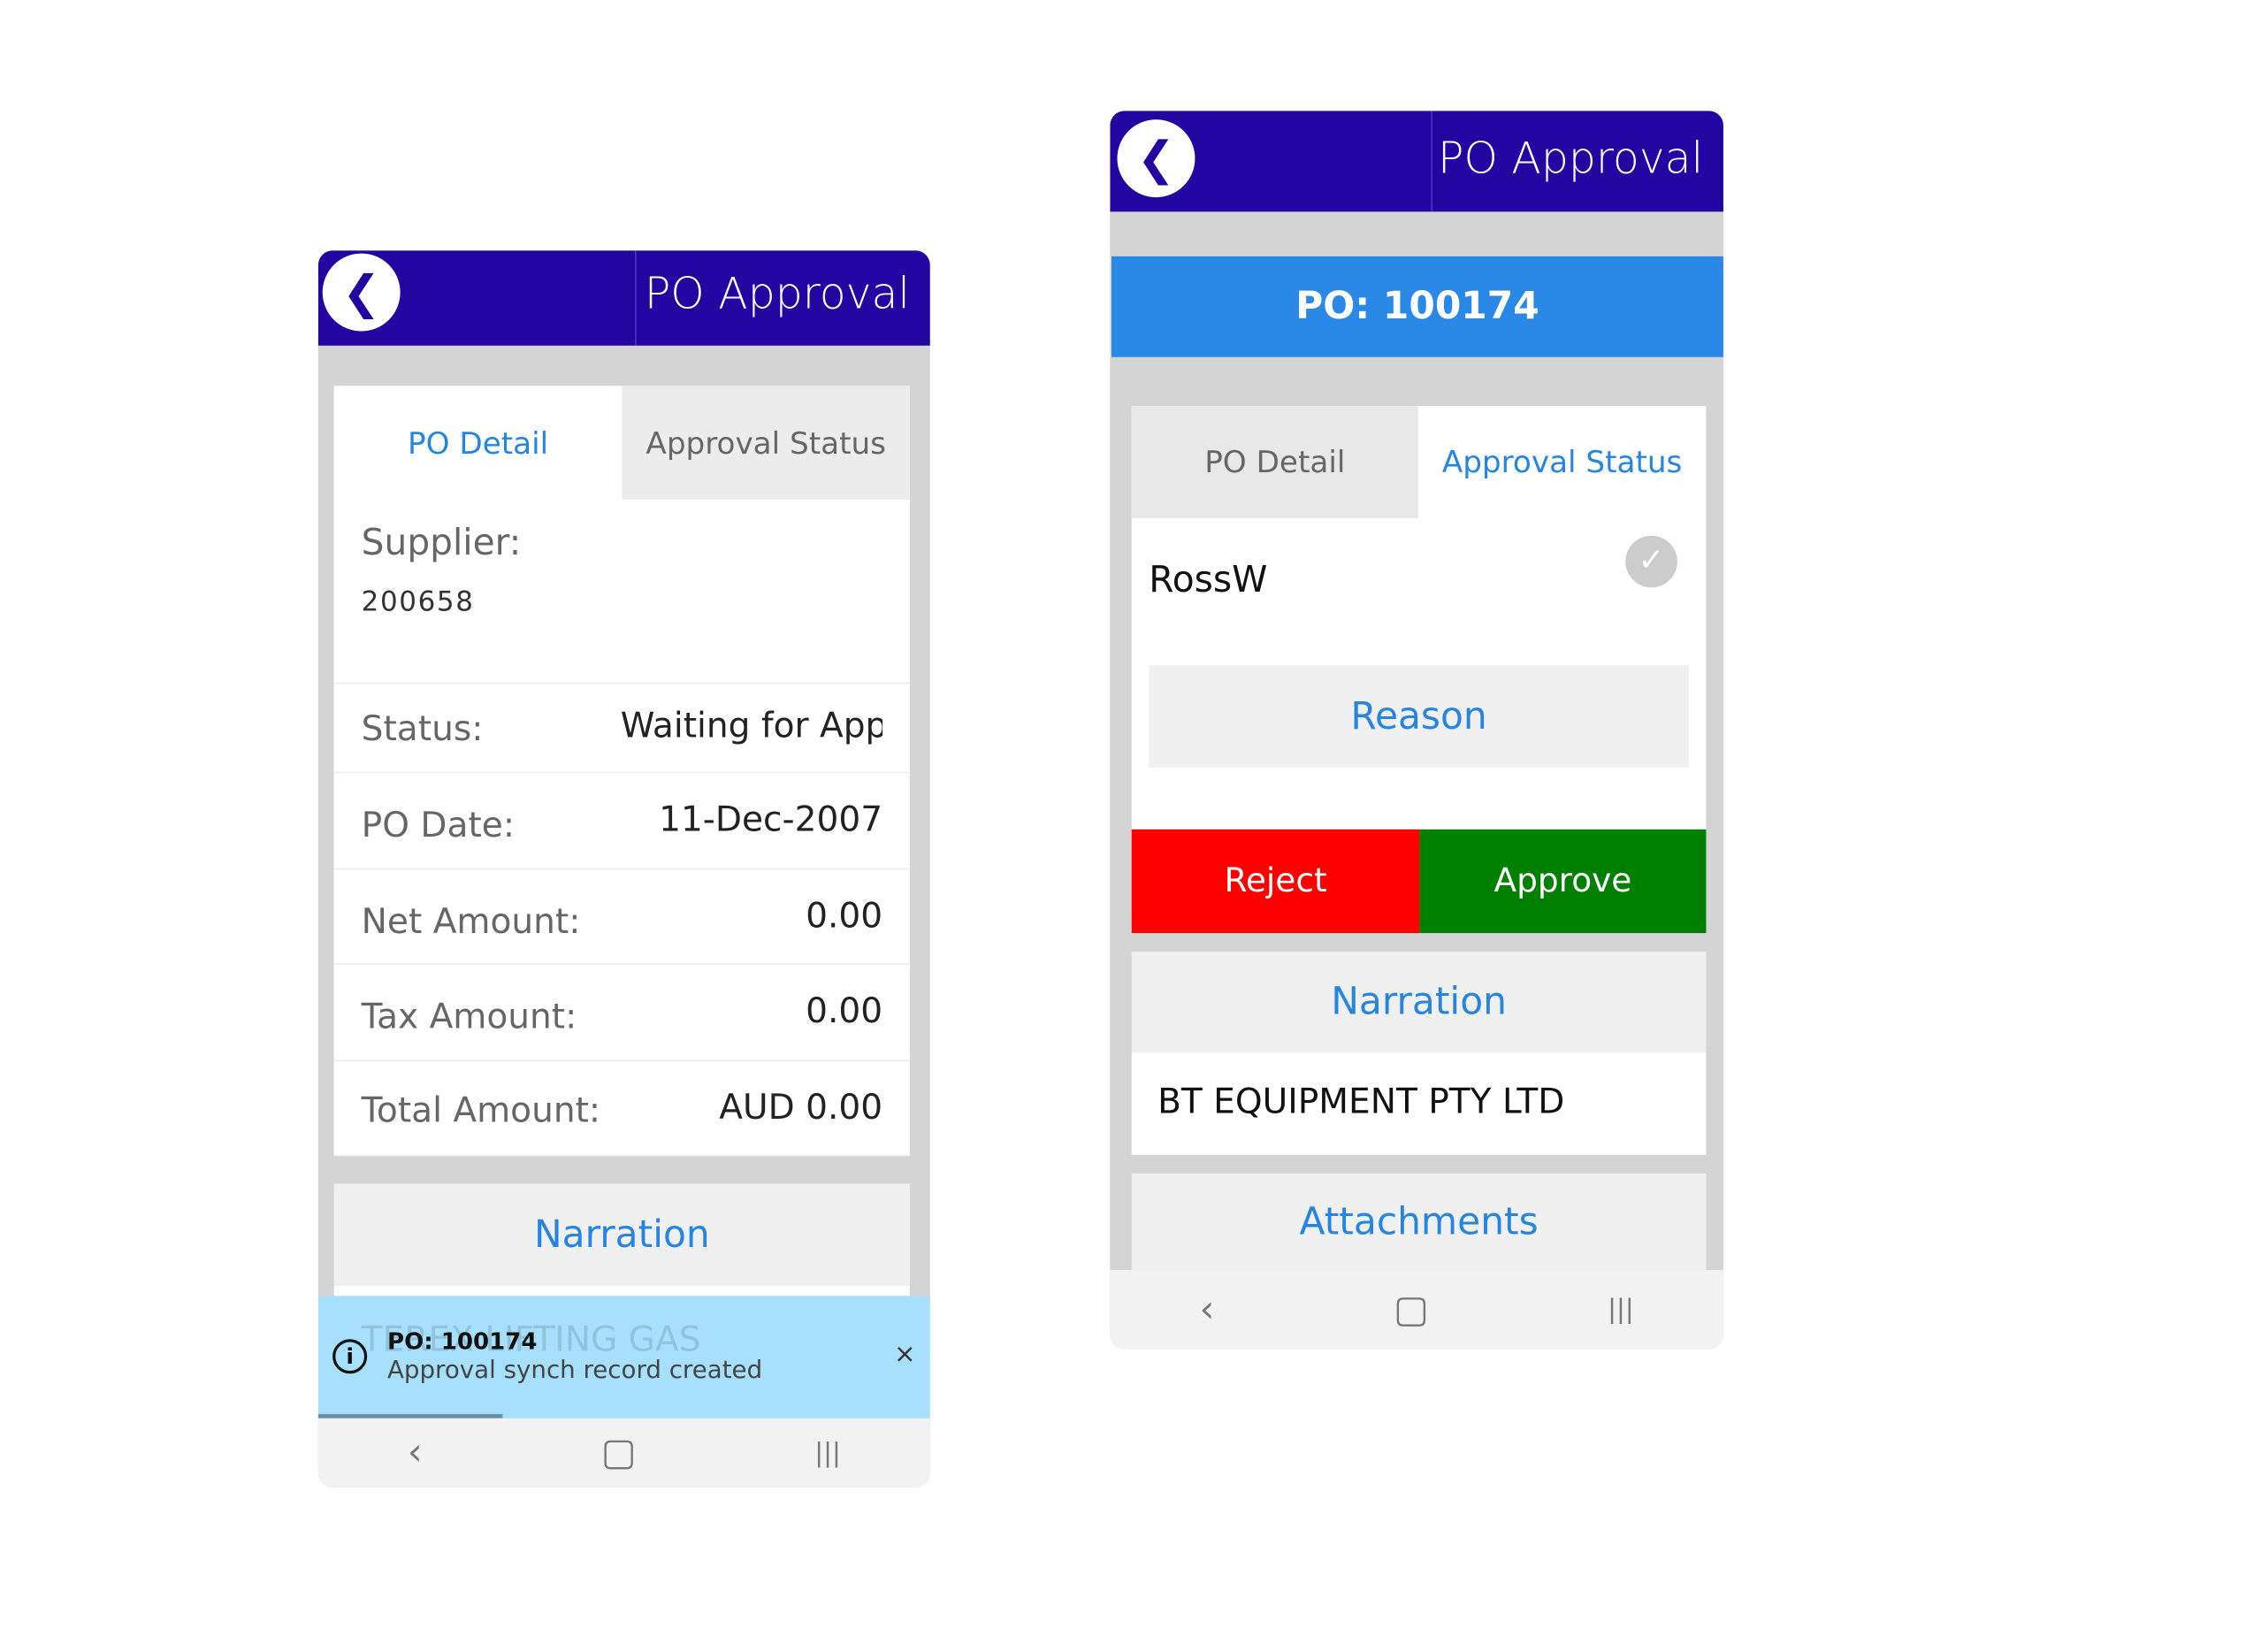 This screenshot has width=2246, height=1652. I want to click on field-value: 11-Dec-2007, so click(771, 819).